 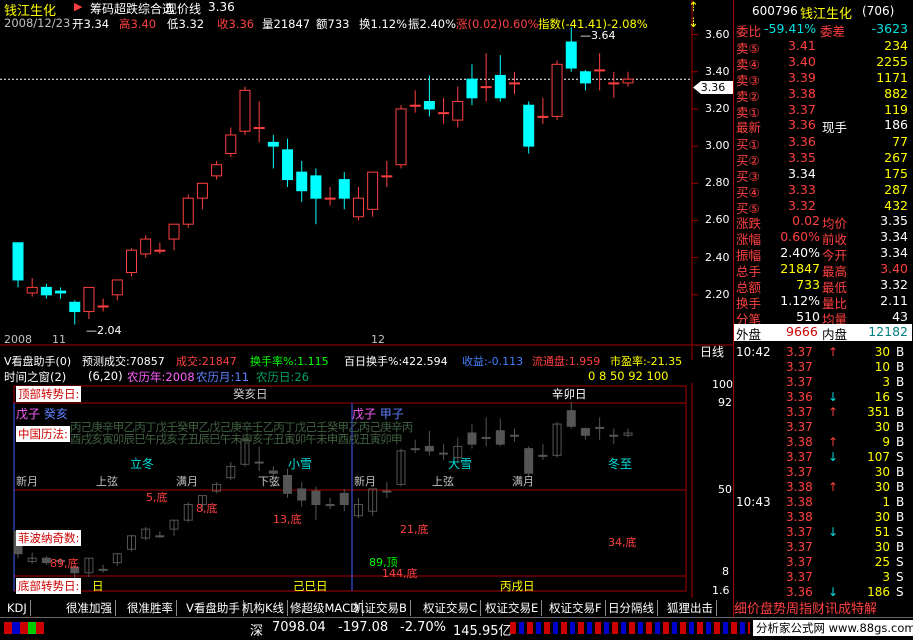 What do you see at coordinates (150, 608) in the screenshot?
I see `tab-2: 很准胜率` at bounding box center [150, 608].